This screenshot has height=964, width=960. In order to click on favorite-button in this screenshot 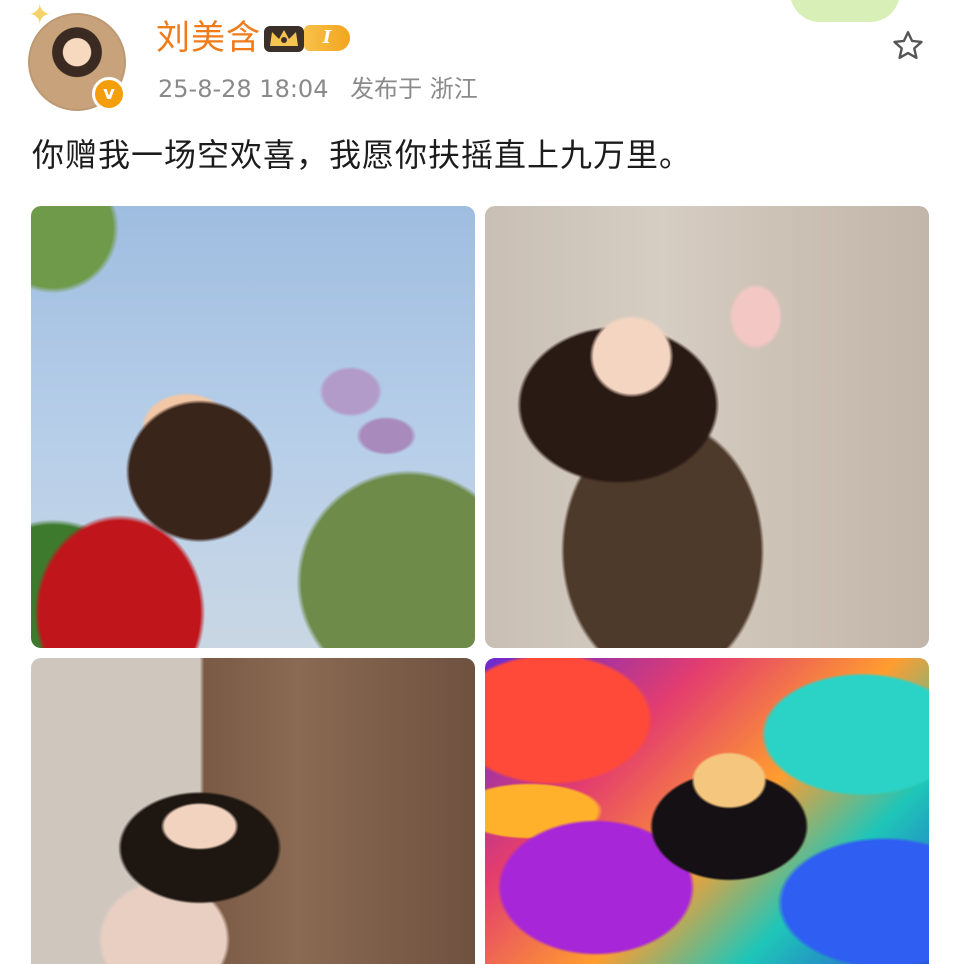, I will do `click(908, 46)`.